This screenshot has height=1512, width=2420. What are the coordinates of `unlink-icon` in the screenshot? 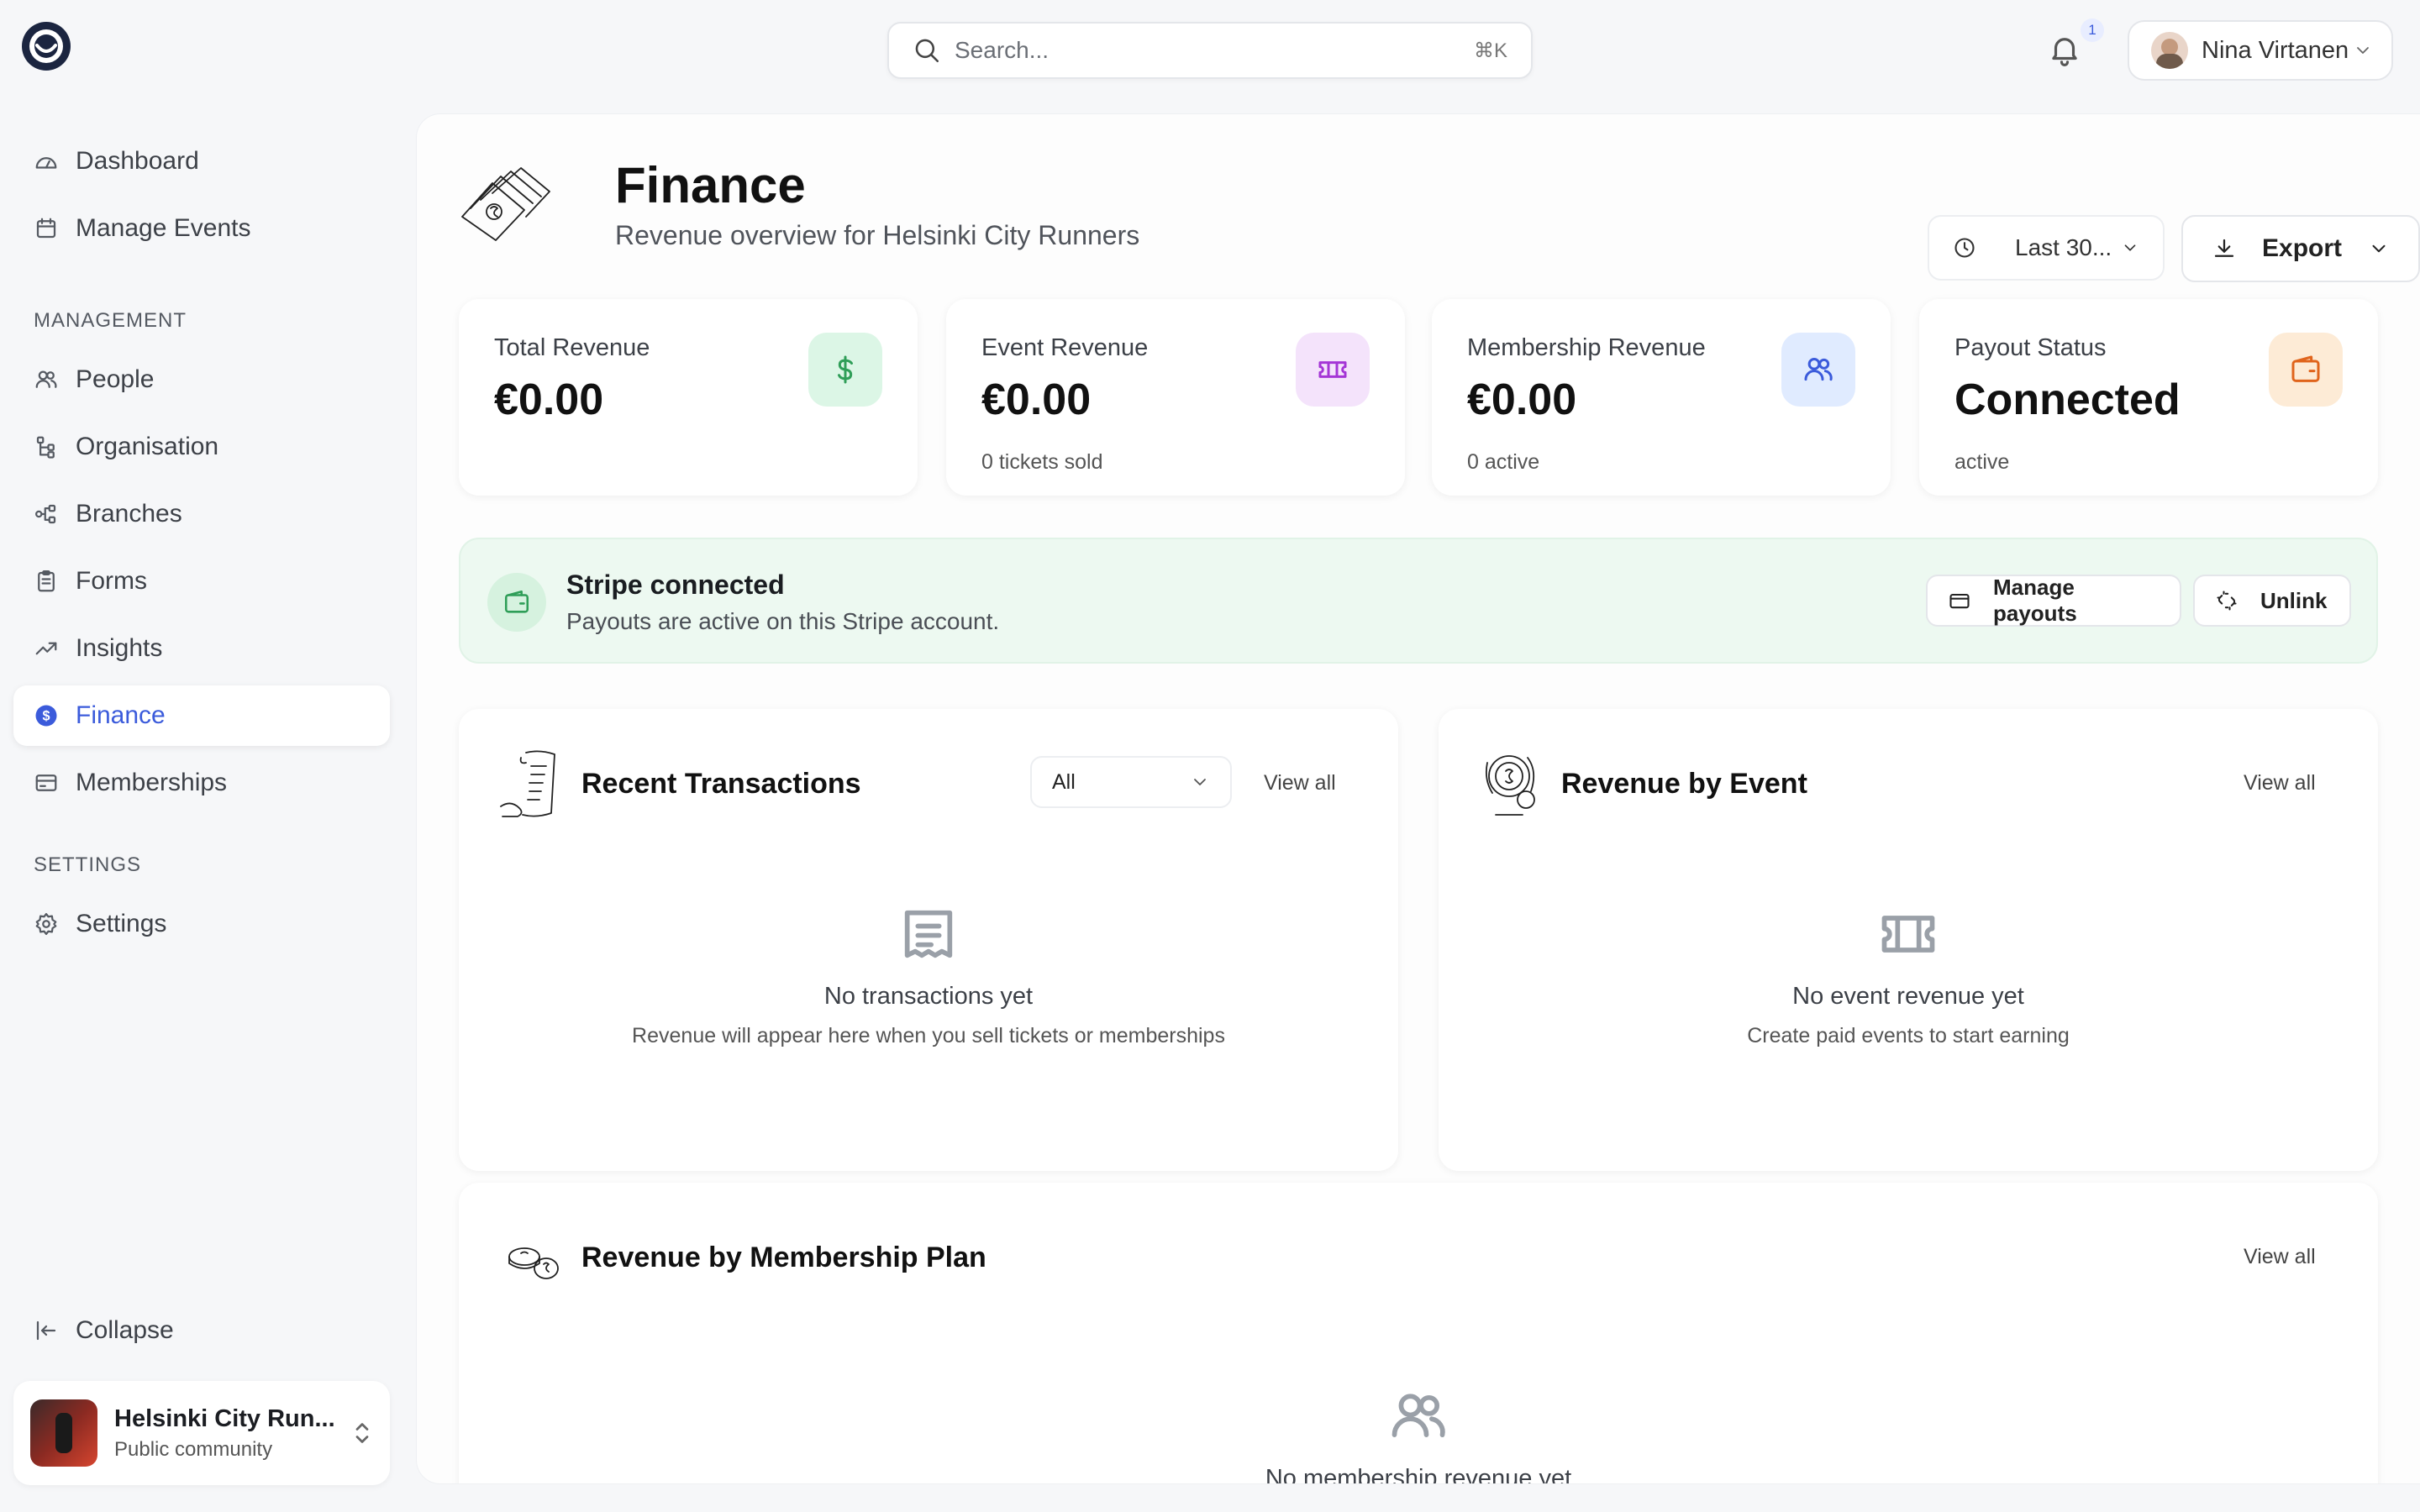 It's located at (2226, 600).